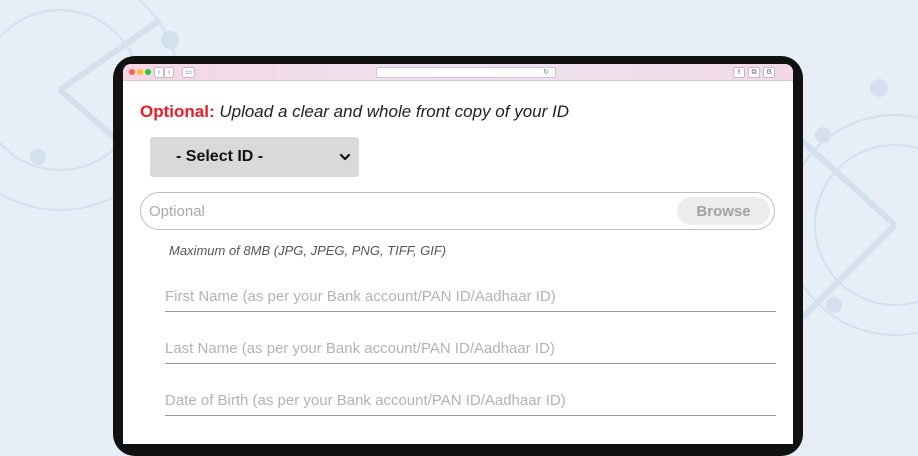  What do you see at coordinates (159, 72) in the screenshot?
I see `chevron-left-icon: ‹` at bounding box center [159, 72].